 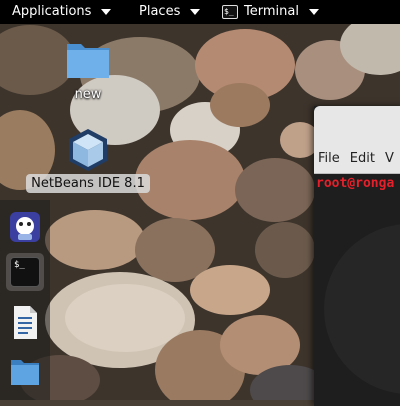 I want to click on dock-item-terminal: $_, so click(x=25, y=272).